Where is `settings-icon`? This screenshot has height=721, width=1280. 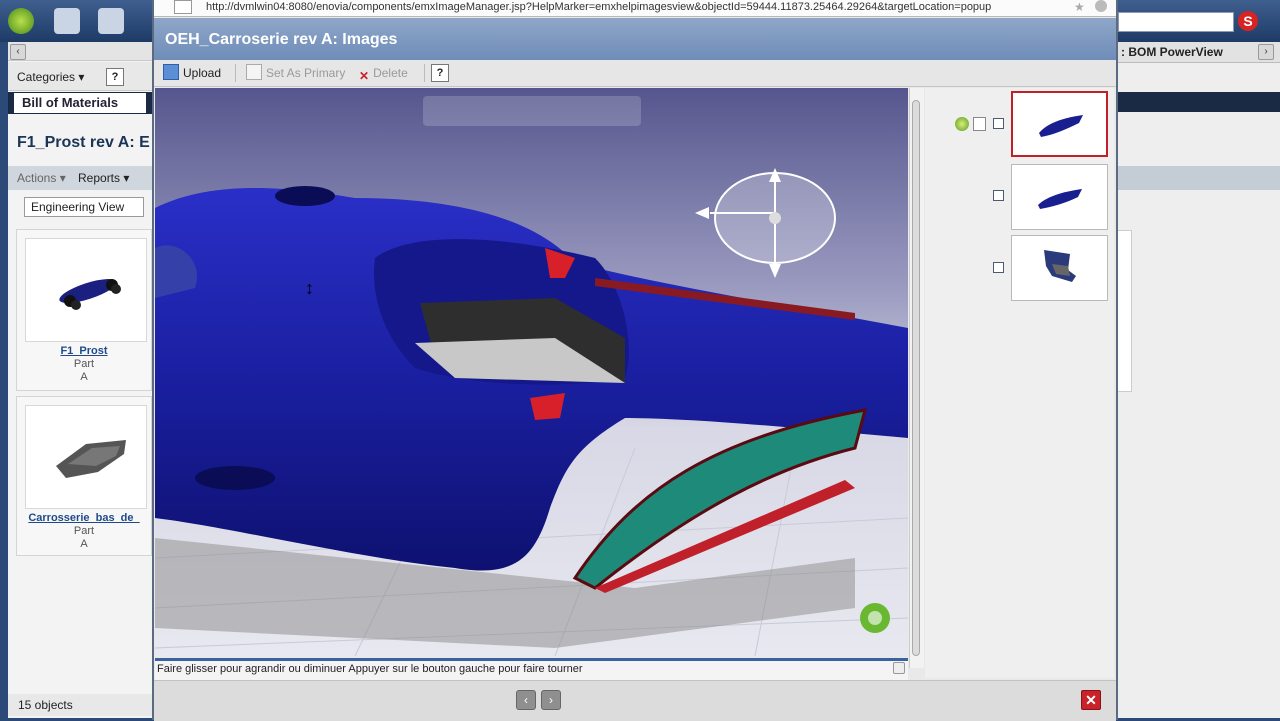
settings-icon is located at coordinates (111, 21).